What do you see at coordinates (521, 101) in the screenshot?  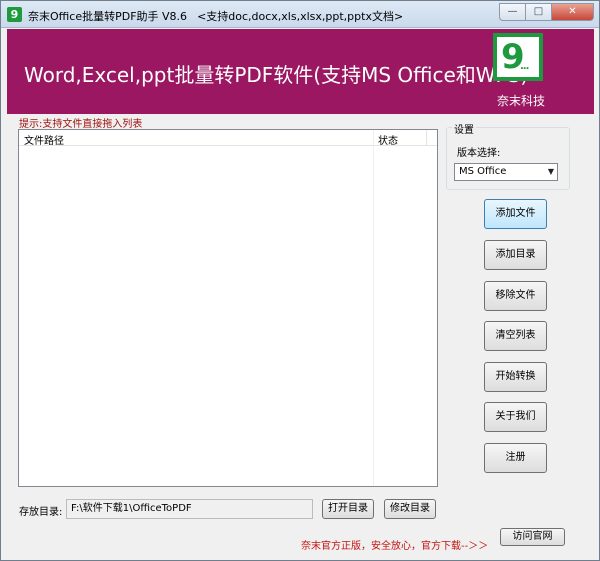 I see `company-name: 奈末科技` at bounding box center [521, 101].